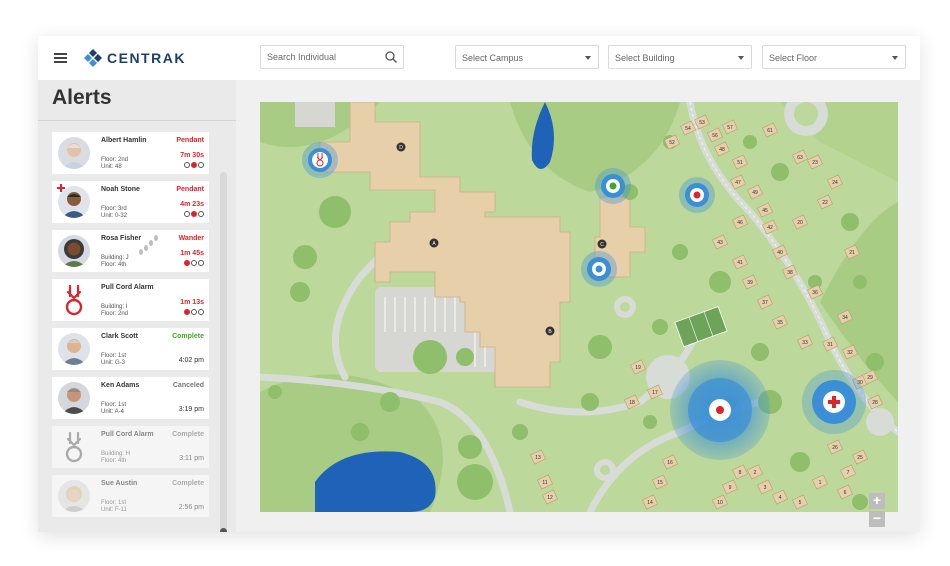  What do you see at coordinates (765, 303) in the screenshot?
I see `lot-number: 37` at bounding box center [765, 303].